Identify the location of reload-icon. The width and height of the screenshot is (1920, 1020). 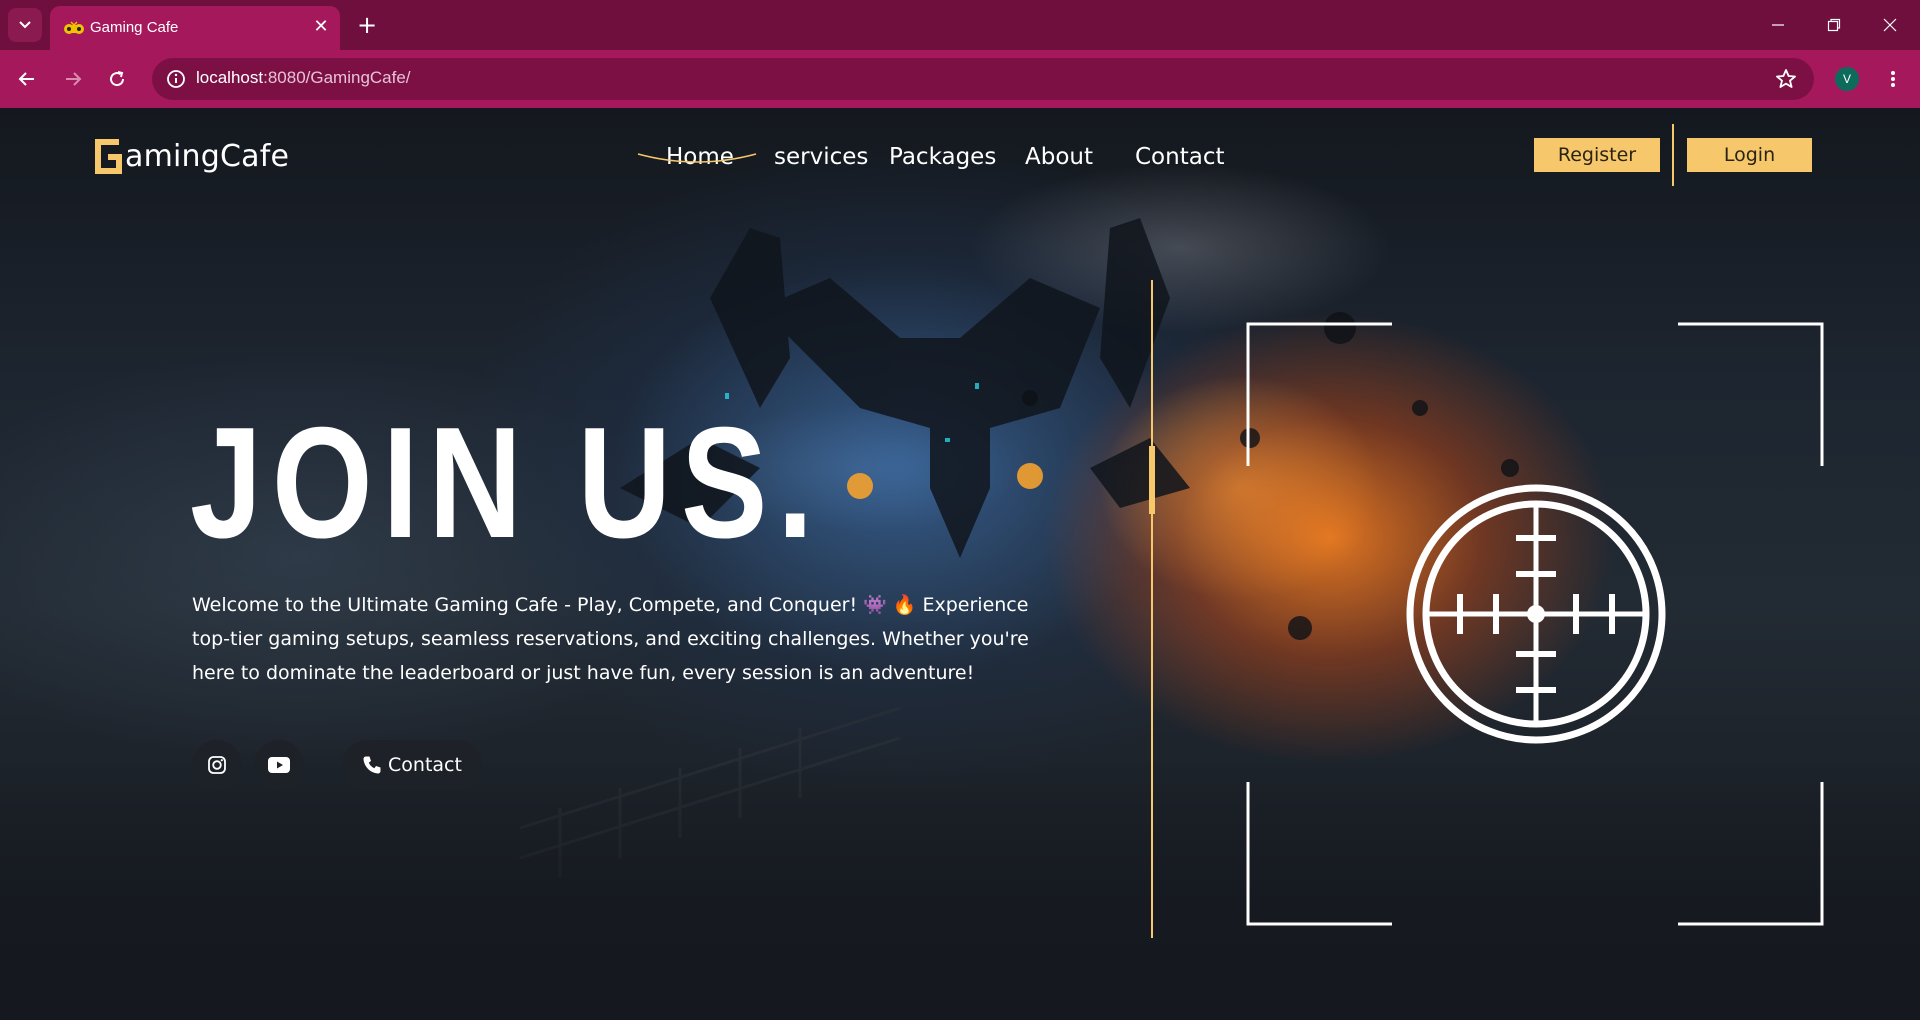
(117, 79).